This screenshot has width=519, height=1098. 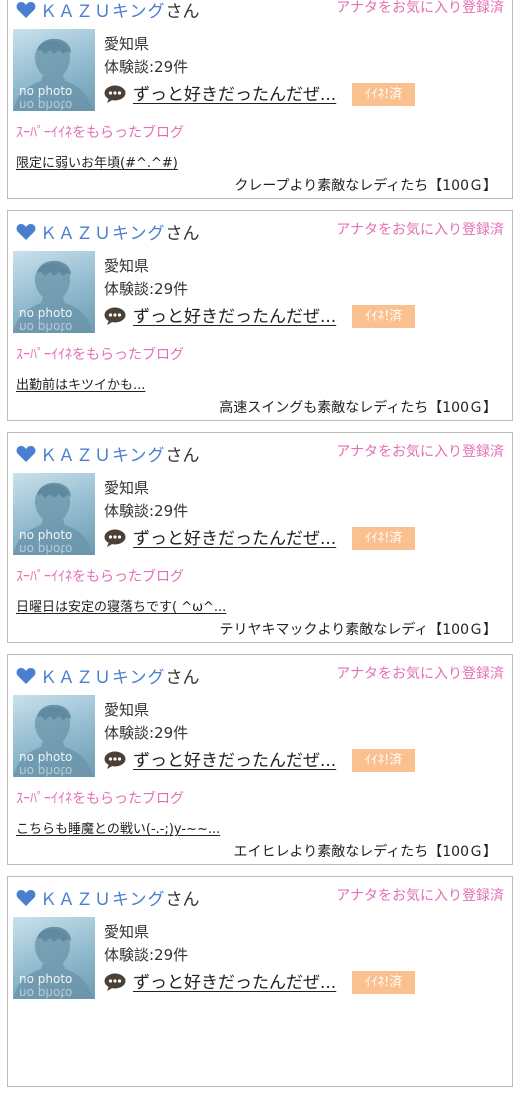 I want to click on product-name: 高速スイングも素敵なレディたち【100Ｇ】, so click(x=358, y=408).